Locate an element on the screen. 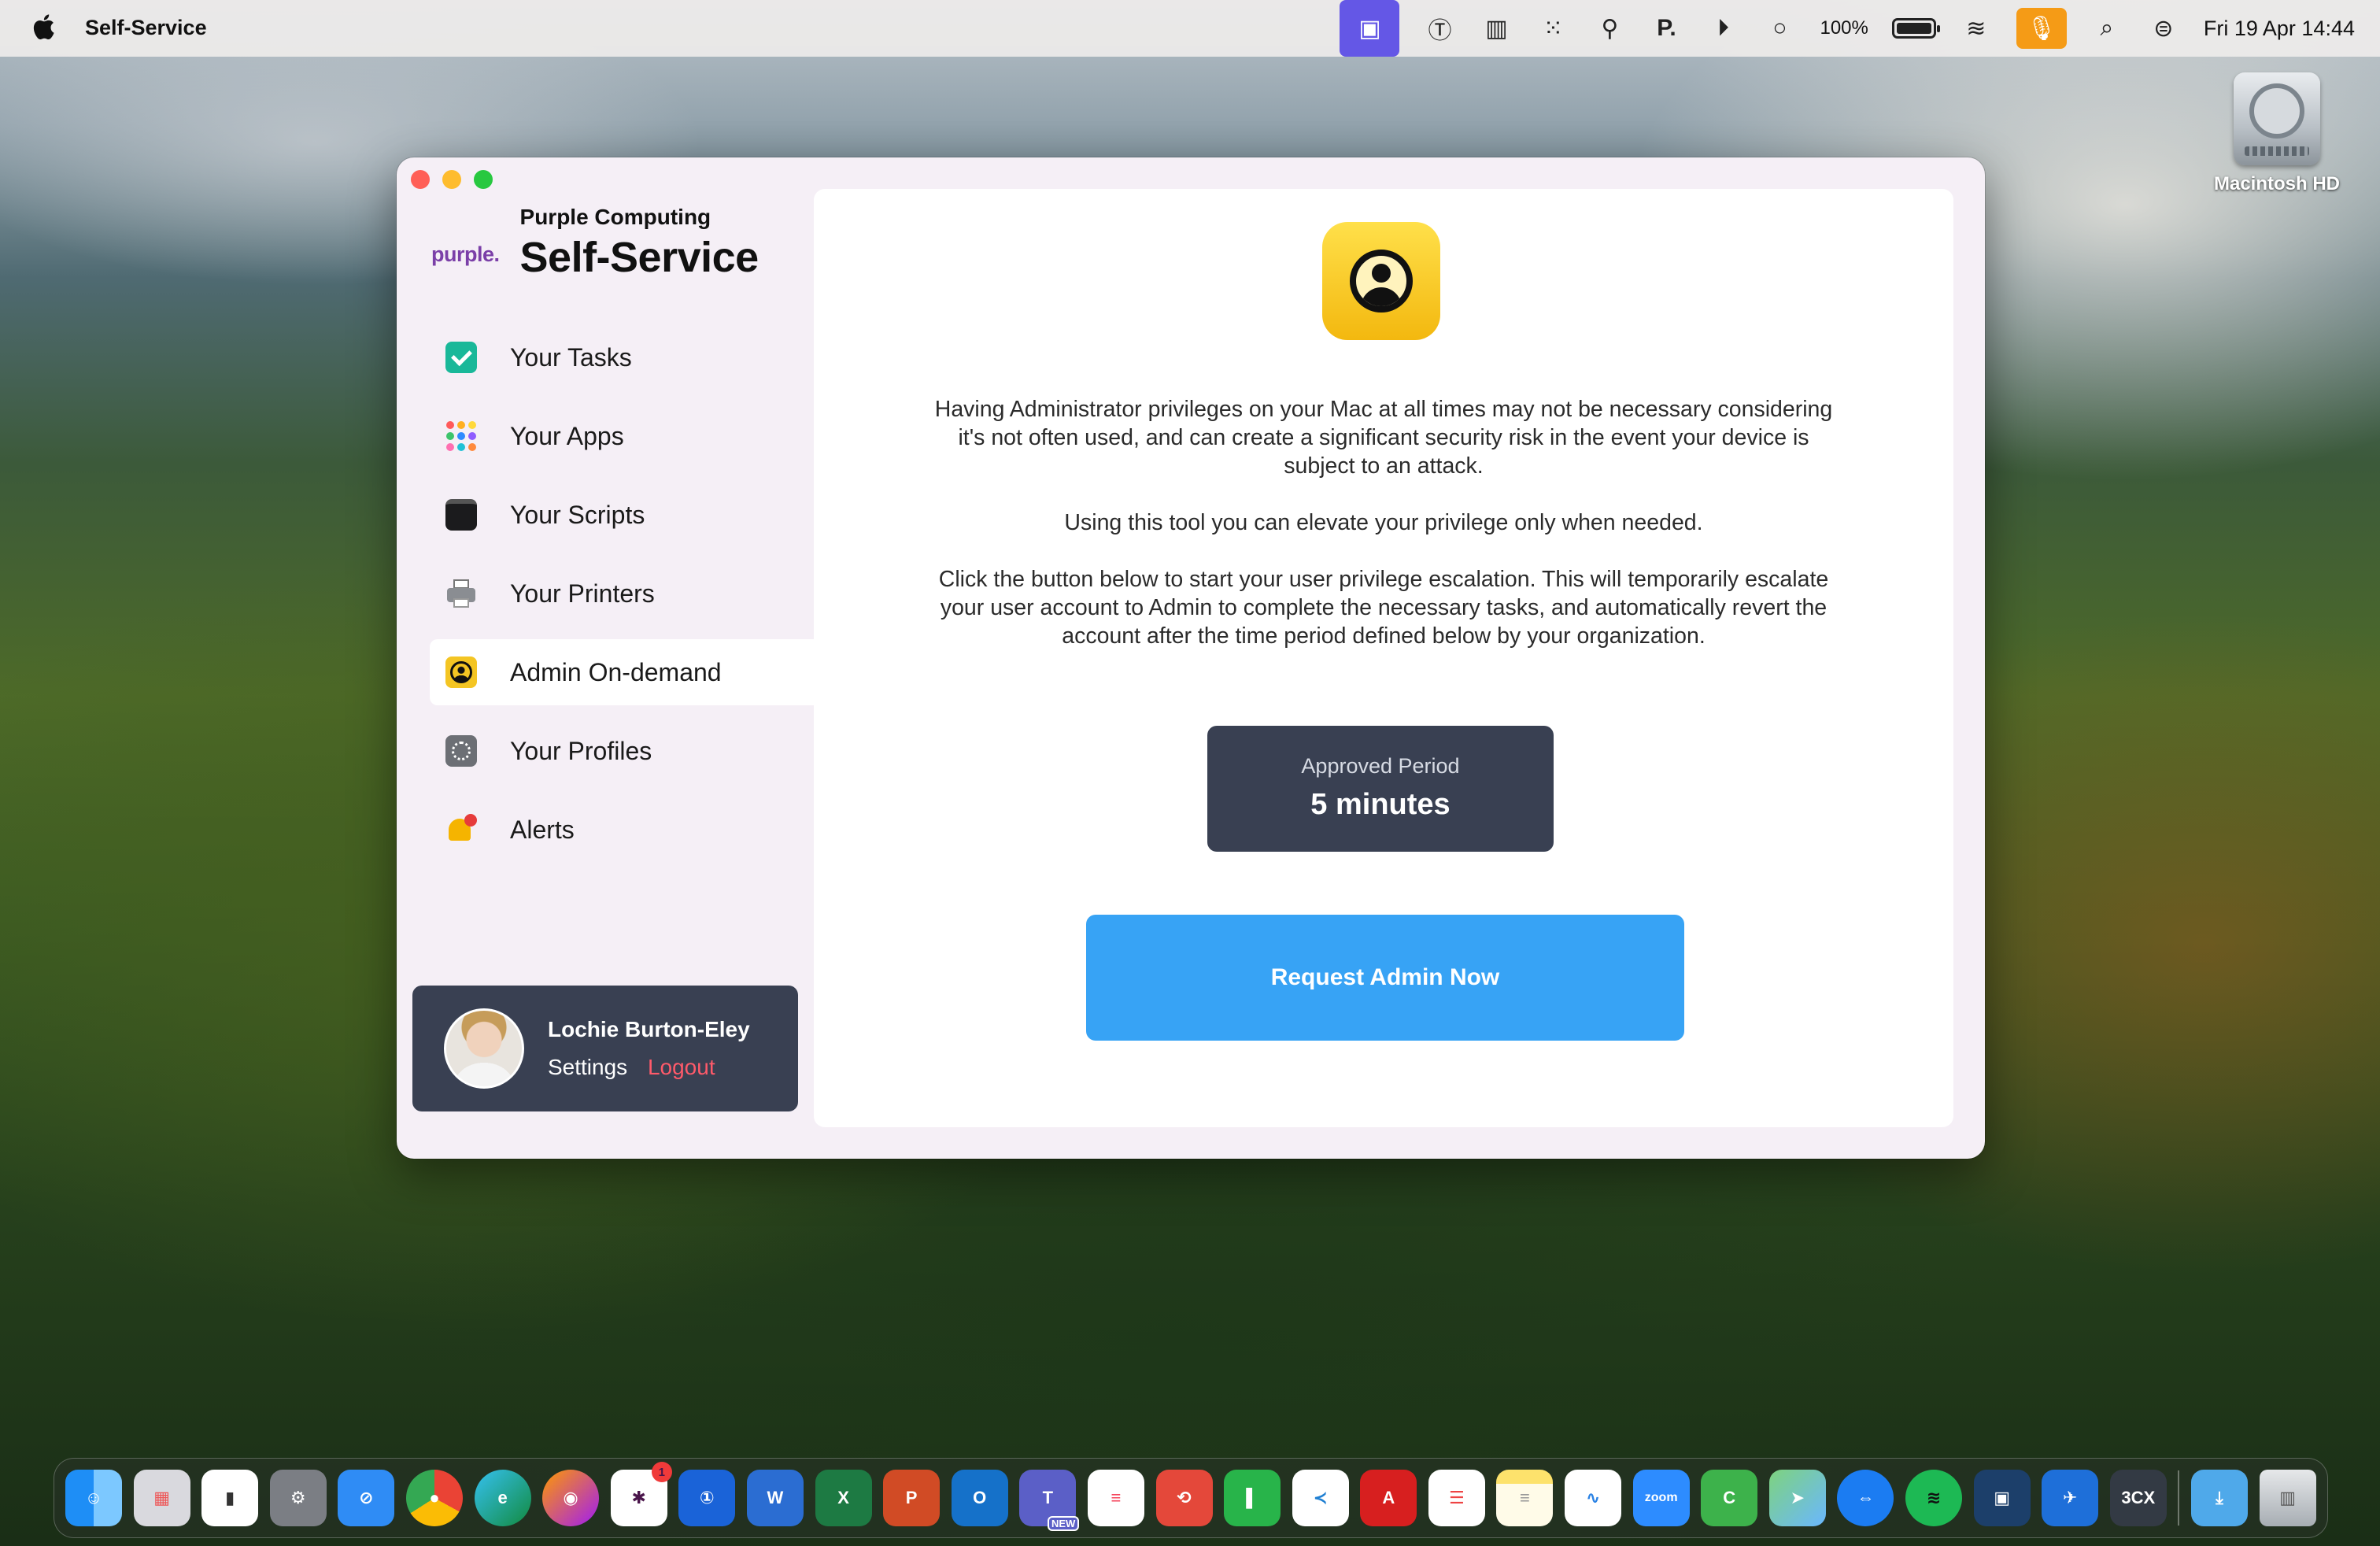 This screenshot has height=1546, width=2380. checkbox-icon is located at coordinates (461, 357).